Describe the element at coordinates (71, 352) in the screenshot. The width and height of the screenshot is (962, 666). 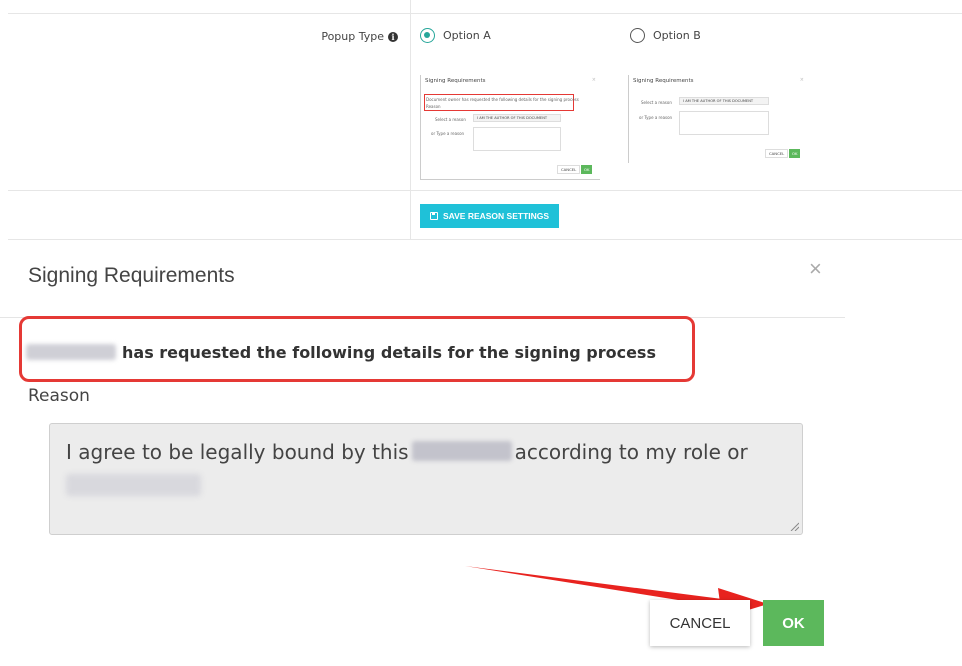
I see `redacted-owner-name` at that location.